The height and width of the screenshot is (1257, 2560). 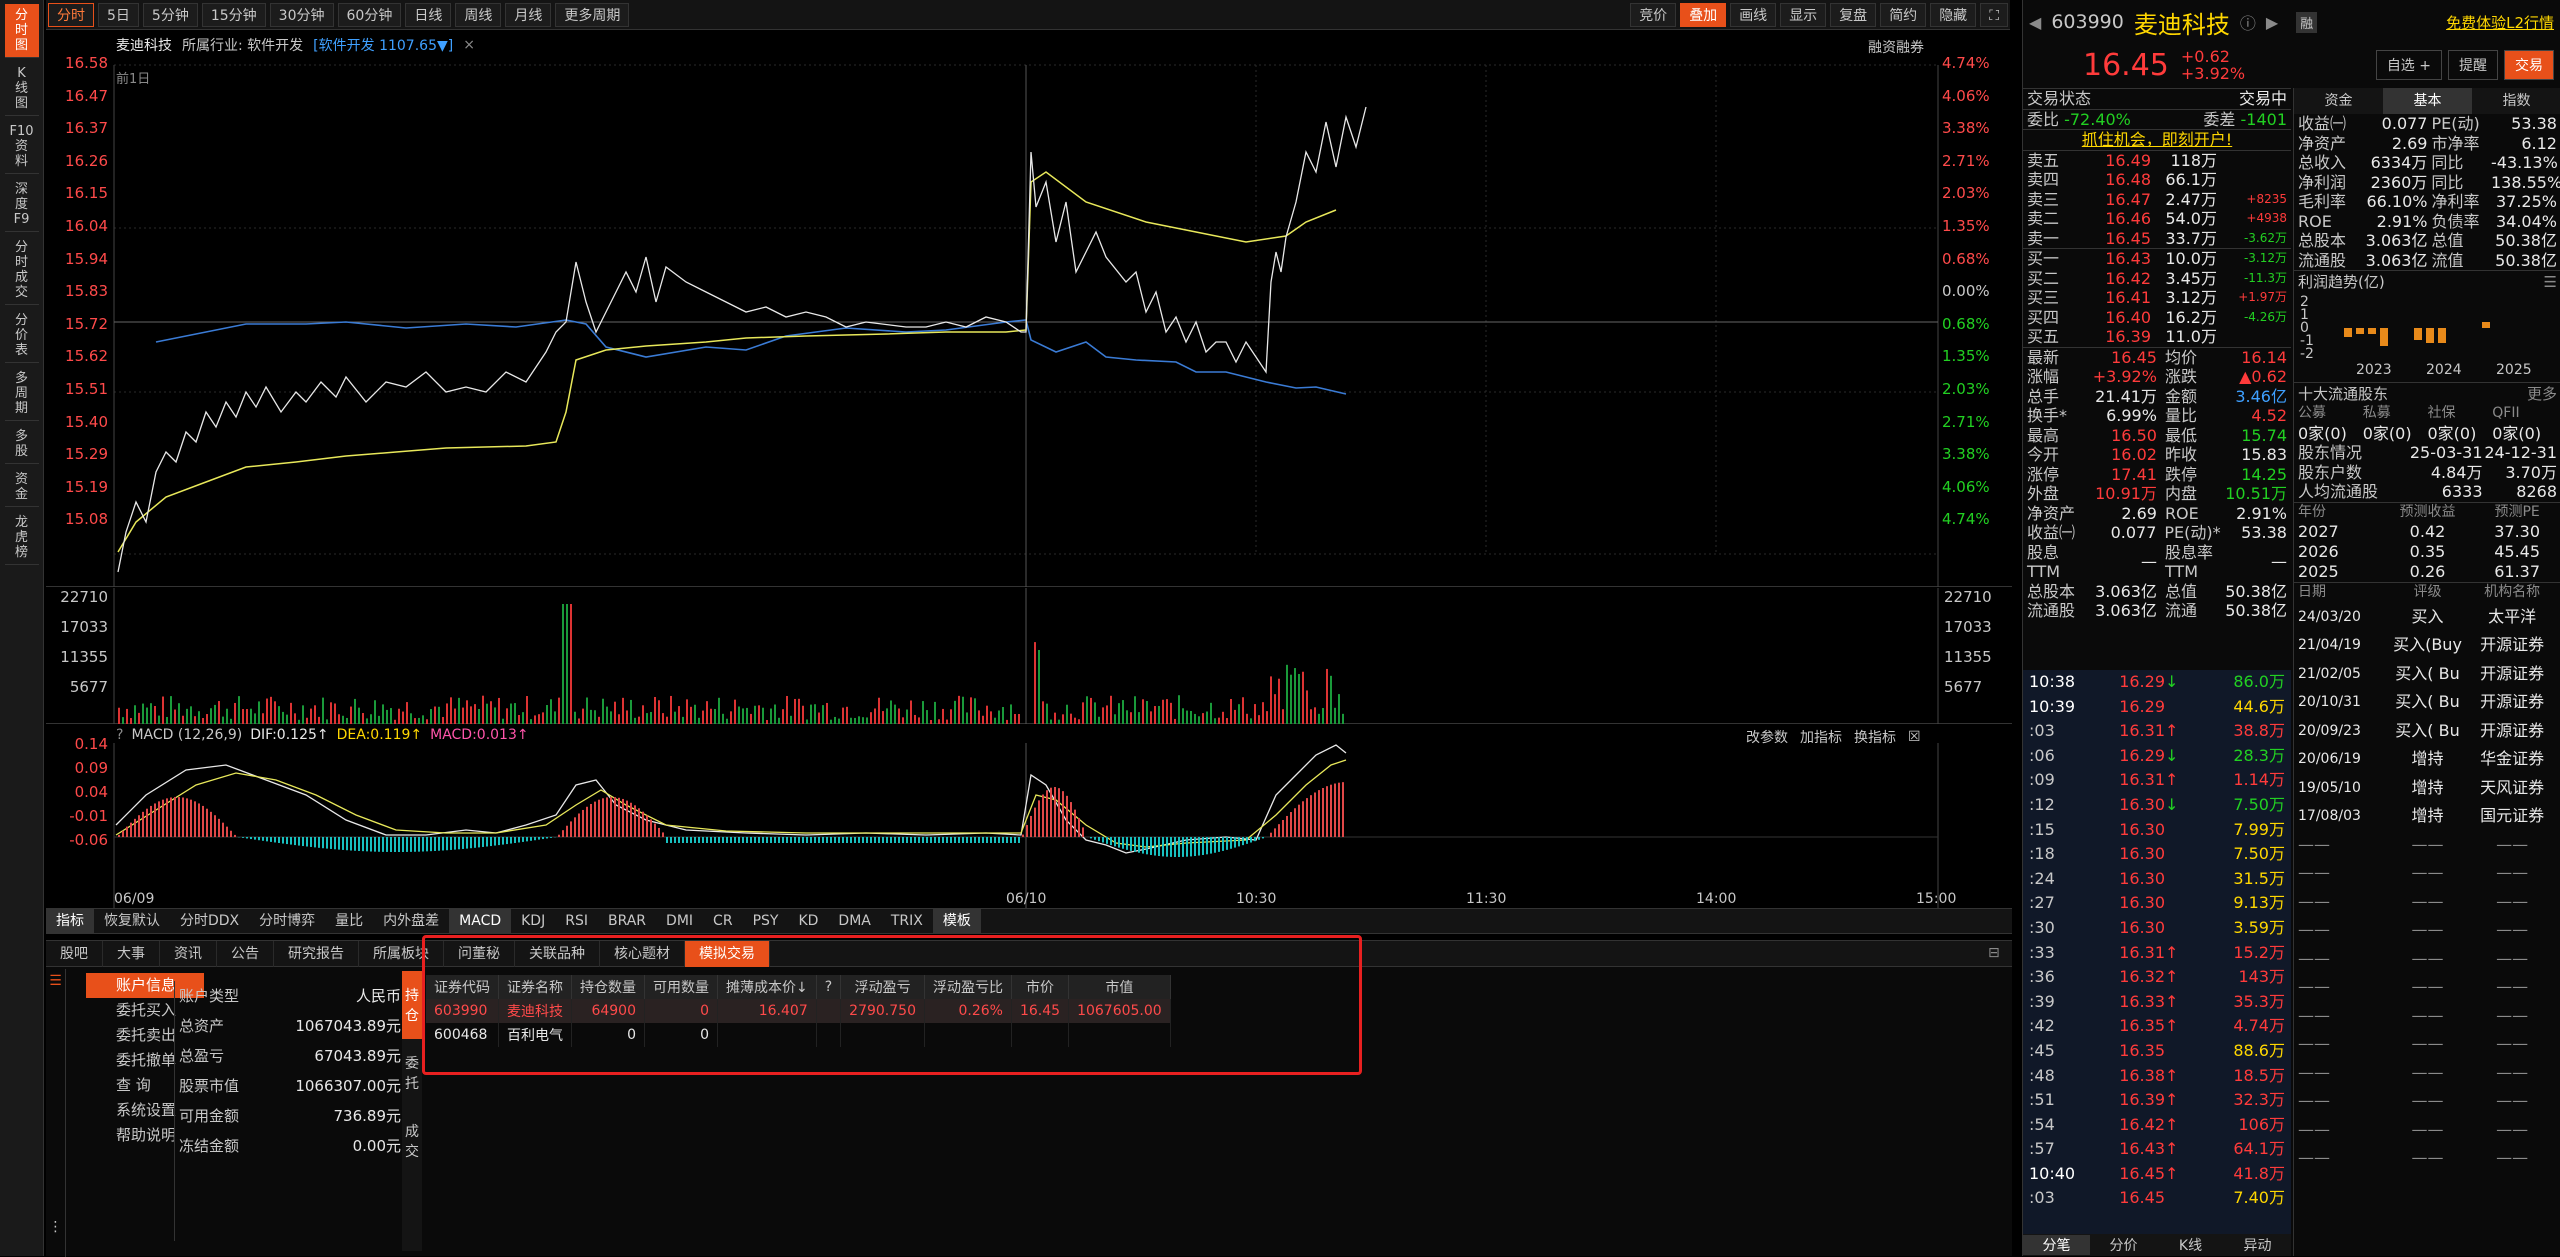 What do you see at coordinates (957, 921) in the screenshot?
I see `indicator-tab: 模板` at bounding box center [957, 921].